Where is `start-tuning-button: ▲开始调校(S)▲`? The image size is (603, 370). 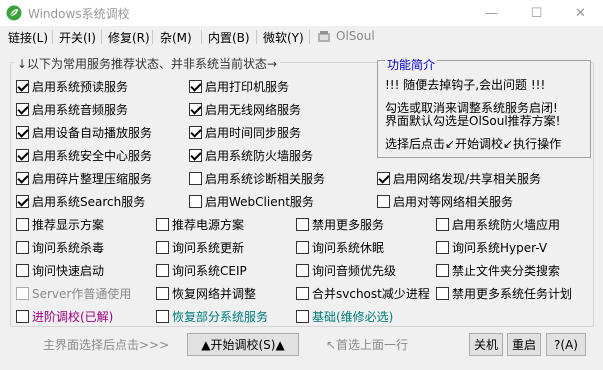
start-tuning-button: ▲开始调校(S)▲ is located at coordinates (243, 344).